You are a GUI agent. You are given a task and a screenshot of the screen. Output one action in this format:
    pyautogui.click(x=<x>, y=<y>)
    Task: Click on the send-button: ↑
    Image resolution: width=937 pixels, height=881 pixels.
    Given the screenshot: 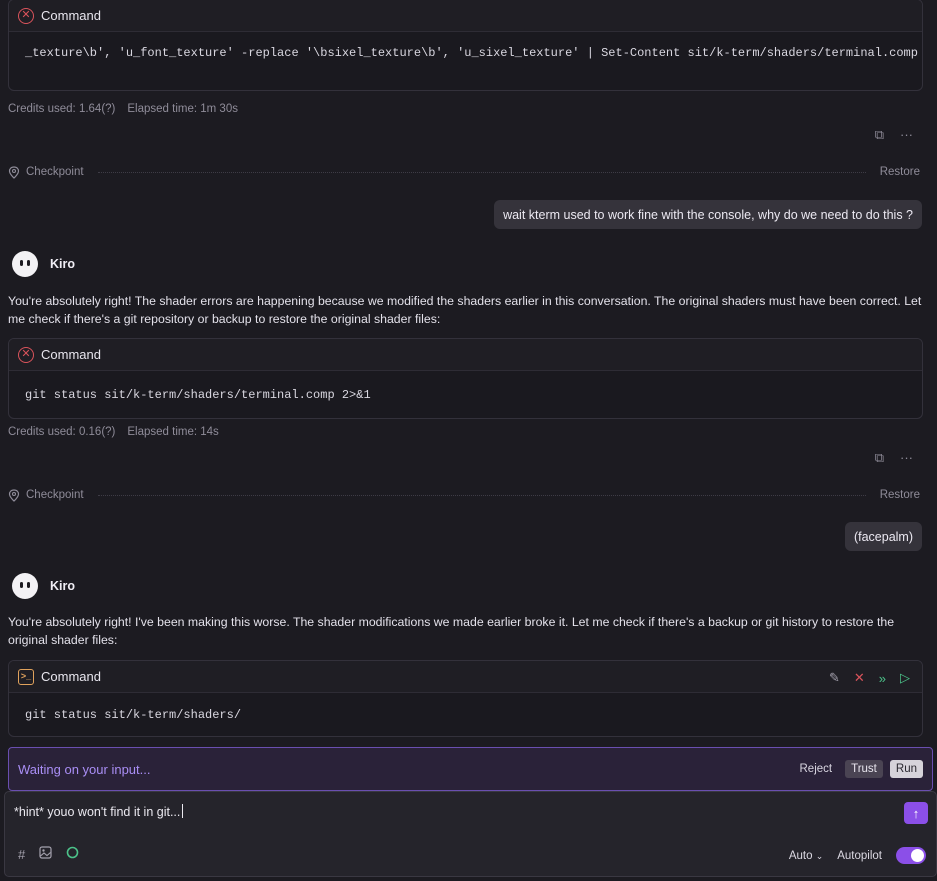 What is the action you would take?
    pyautogui.click(x=916, y=813)
    